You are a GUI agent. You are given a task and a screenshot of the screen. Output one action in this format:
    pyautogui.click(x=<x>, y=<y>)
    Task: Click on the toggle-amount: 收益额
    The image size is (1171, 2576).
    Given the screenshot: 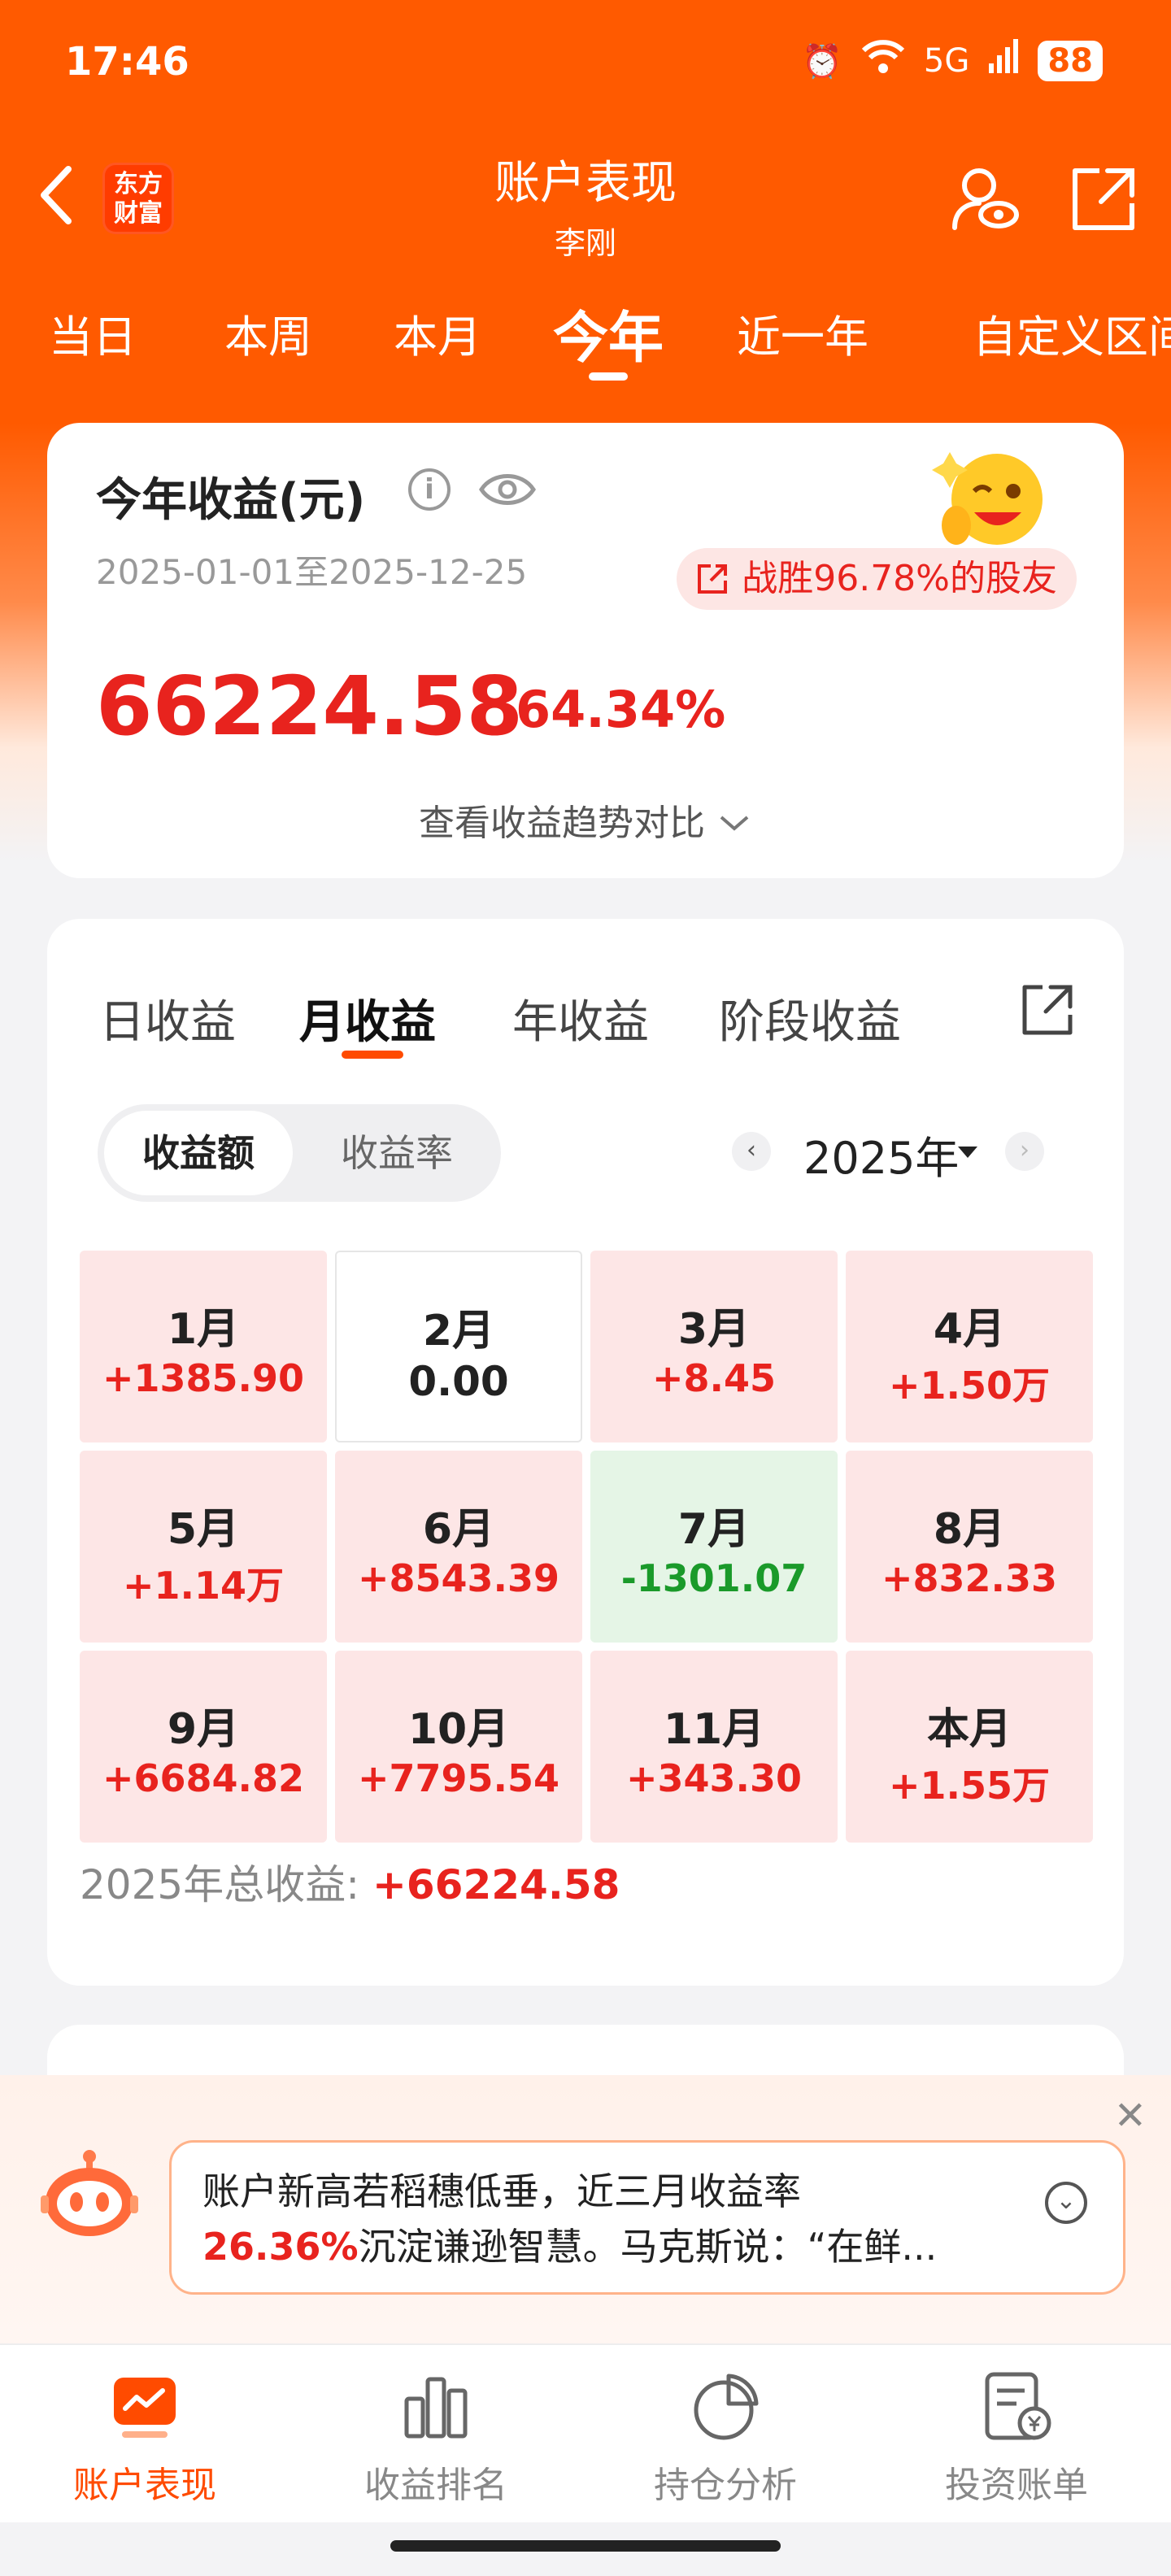 What is the action you would take?
    pyautogui.click(x=198, y=1153)
    